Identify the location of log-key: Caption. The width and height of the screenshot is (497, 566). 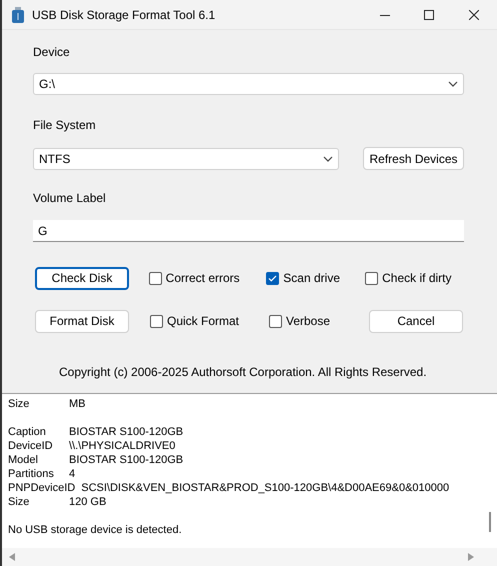
(35, 432).